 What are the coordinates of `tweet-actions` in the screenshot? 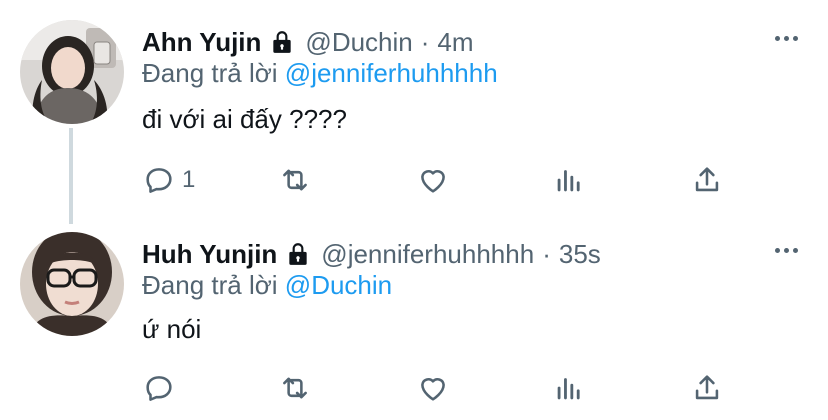 It's located at (437, 388).